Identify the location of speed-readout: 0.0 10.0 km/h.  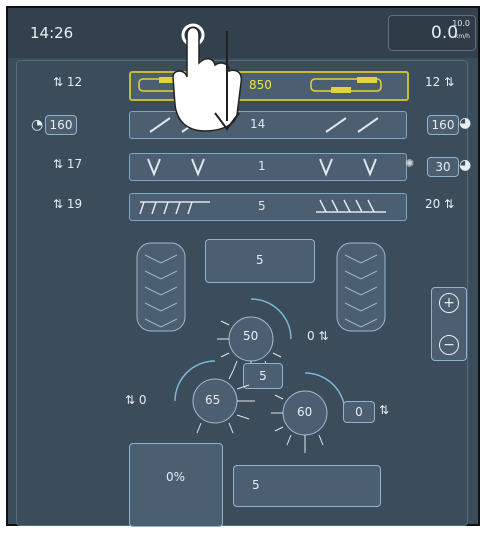
(432, 33).